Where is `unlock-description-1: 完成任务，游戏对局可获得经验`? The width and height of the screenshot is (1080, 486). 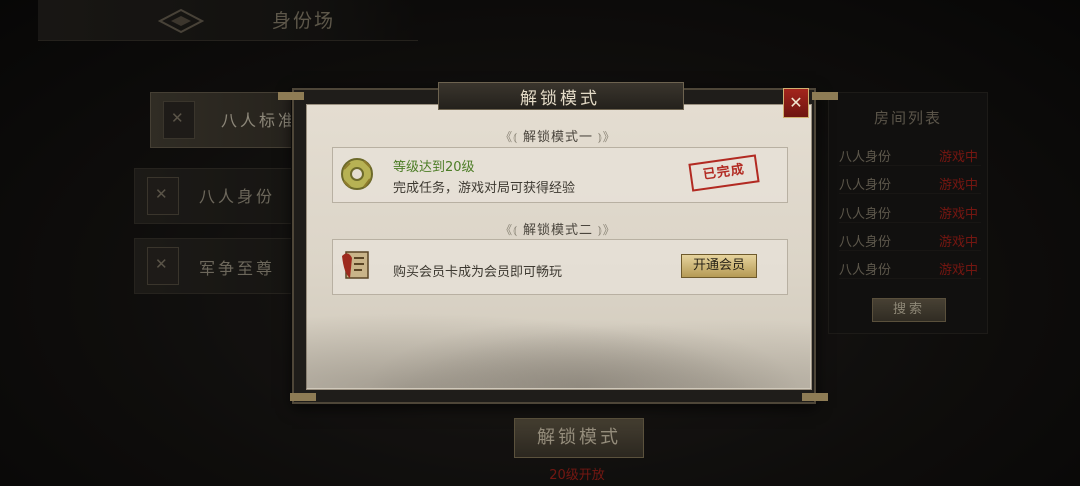 unlock-description-1: 完成任务，游戏对局可获得经验 is located at coordinates (484, 188).